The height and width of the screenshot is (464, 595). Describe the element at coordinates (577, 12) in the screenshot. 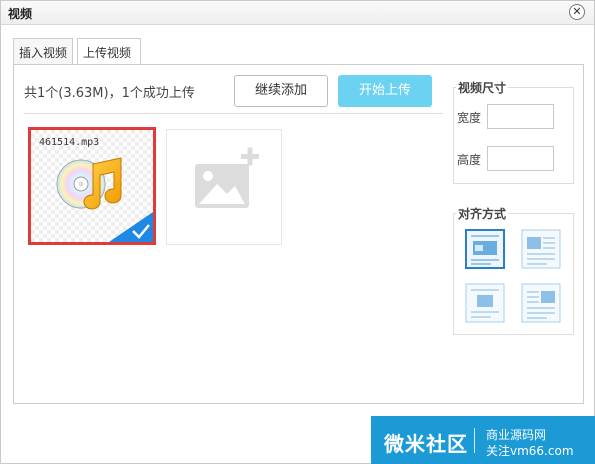

I see `close-button: ✕` at that location.